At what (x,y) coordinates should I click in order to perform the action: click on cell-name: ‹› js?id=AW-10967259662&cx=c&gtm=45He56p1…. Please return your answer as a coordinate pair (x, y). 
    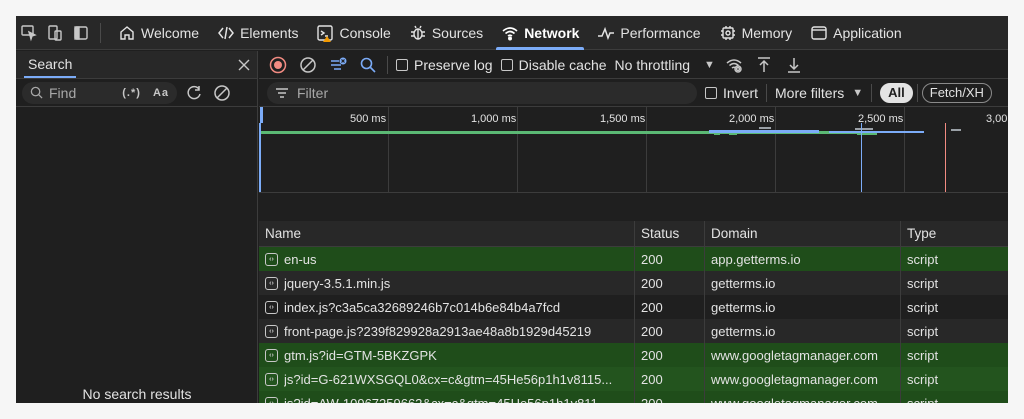
    Looking at the image, I should click on (447, 397).